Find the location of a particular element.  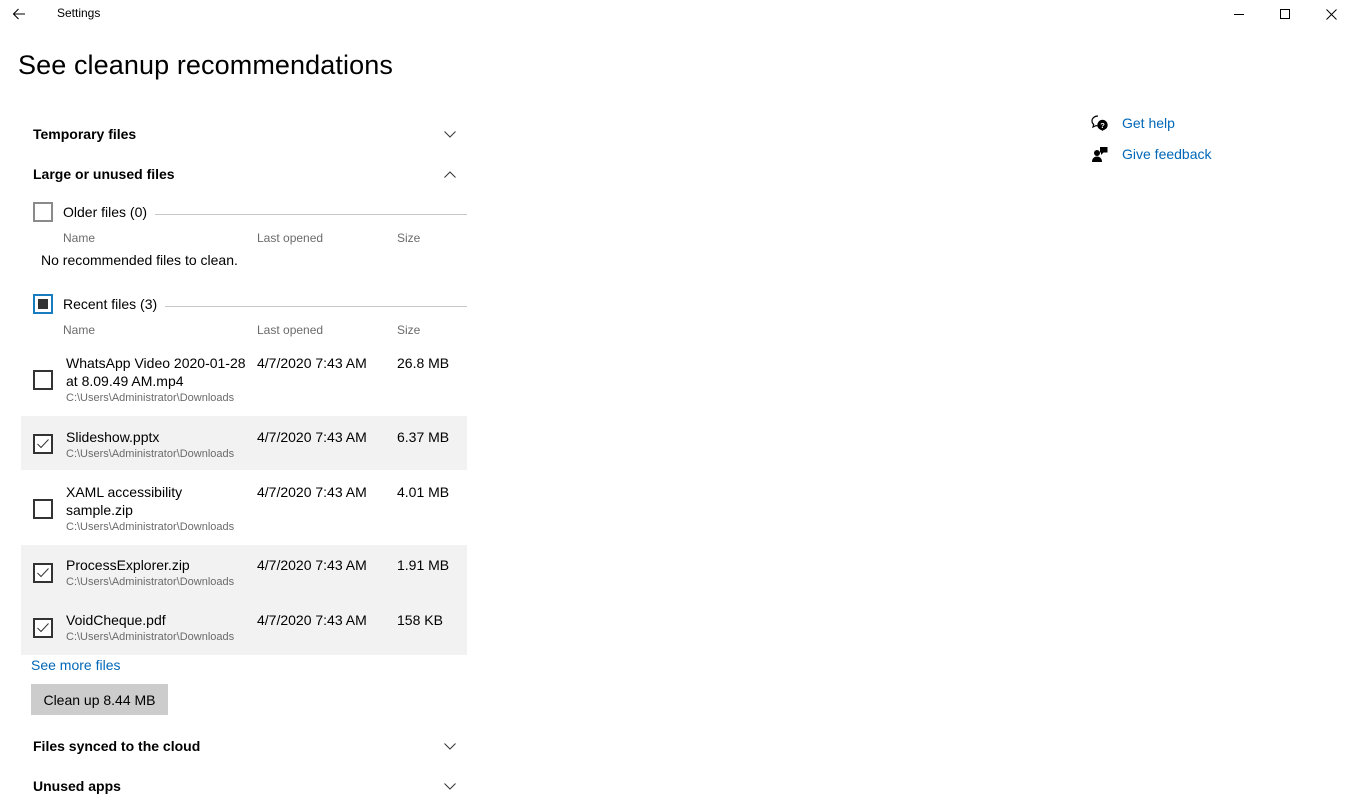

file-name: VoidCheque.pdf is located at coordinates (116, 620).